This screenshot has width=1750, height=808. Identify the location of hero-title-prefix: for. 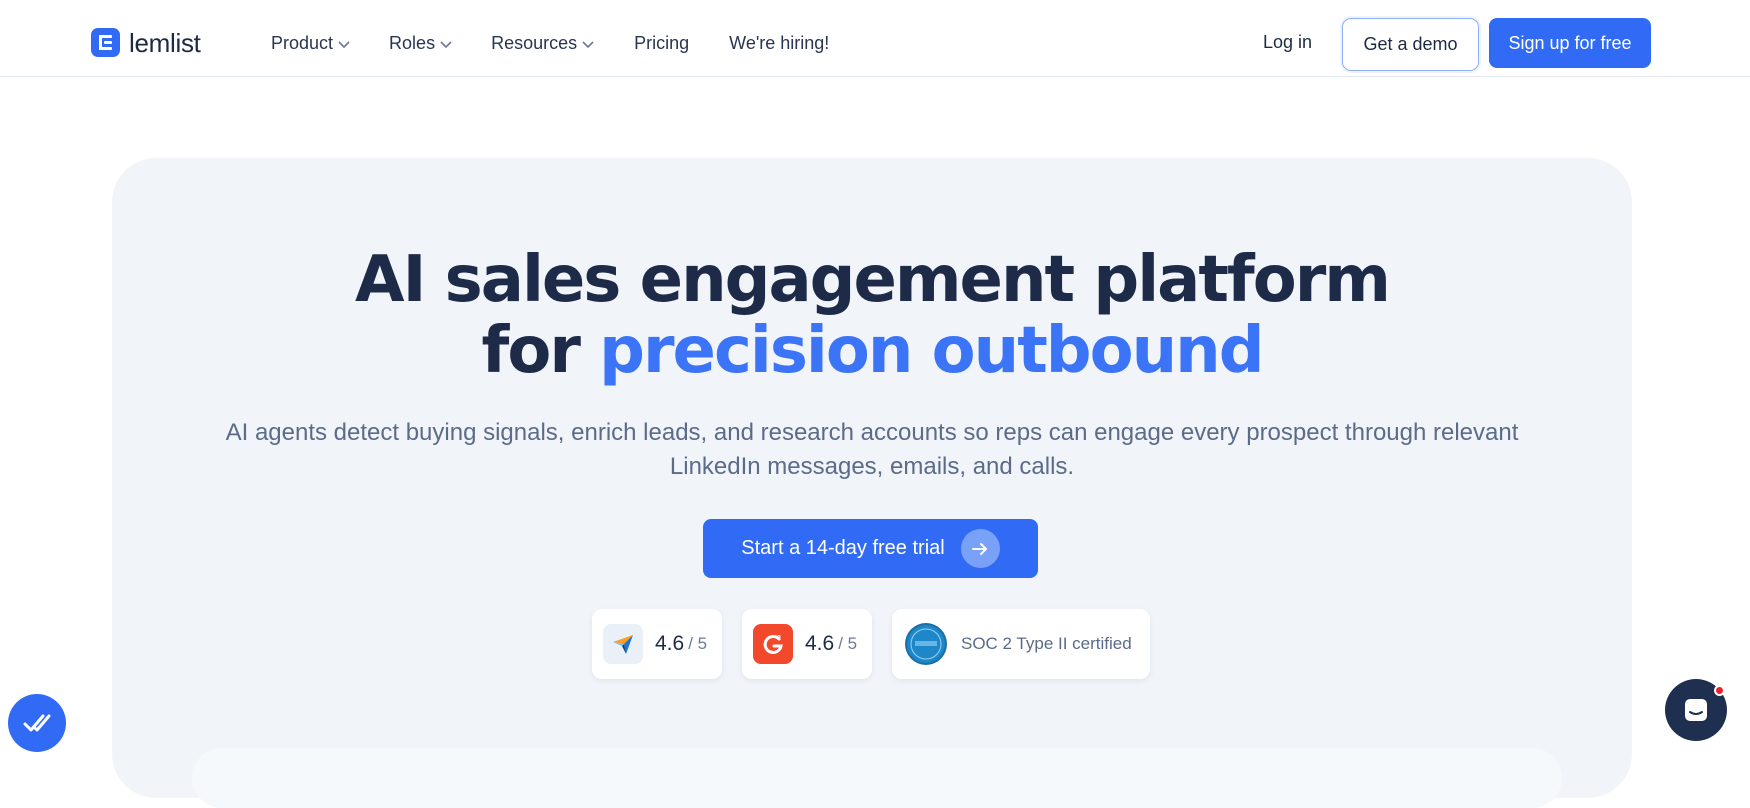
(540, 351).